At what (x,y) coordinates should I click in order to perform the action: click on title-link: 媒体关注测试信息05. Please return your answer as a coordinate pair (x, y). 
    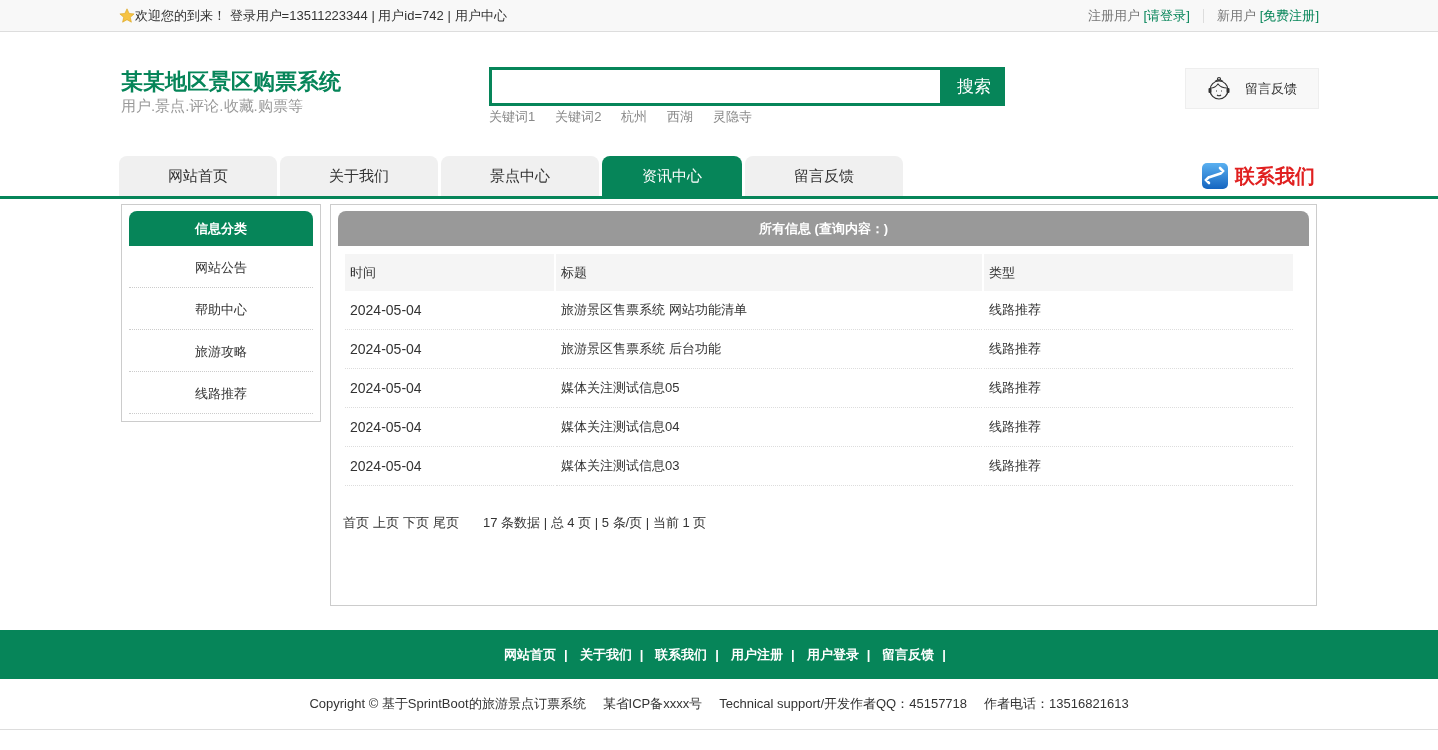
    Looking at the image, I should click on (769, 388).